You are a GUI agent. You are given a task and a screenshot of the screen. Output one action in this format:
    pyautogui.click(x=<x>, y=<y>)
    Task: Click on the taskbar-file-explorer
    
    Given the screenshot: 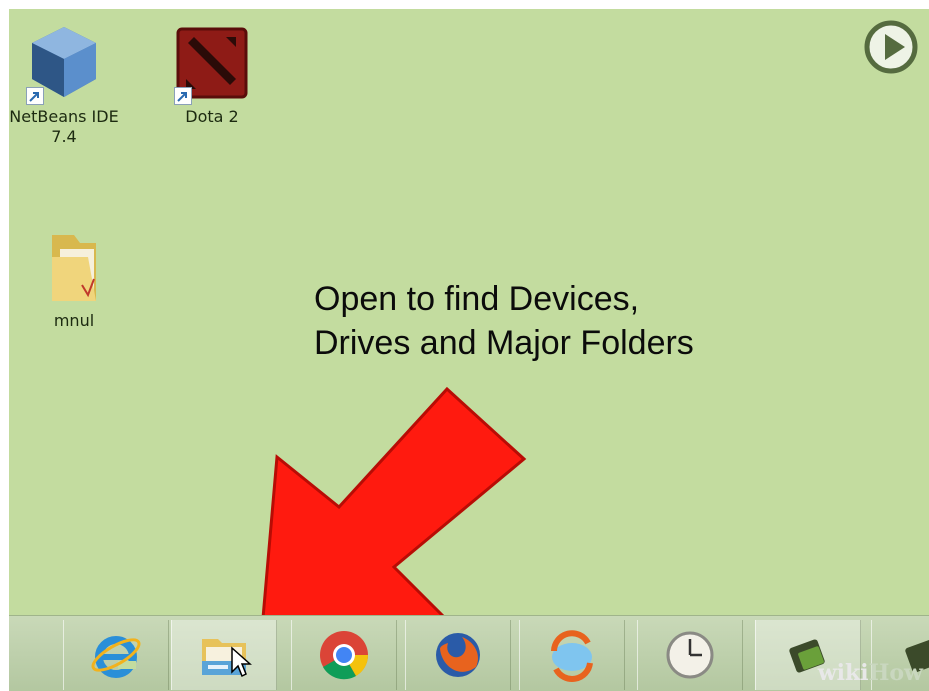 What is the action you would take?
    pyautogui.click(x=224, y=655)
    